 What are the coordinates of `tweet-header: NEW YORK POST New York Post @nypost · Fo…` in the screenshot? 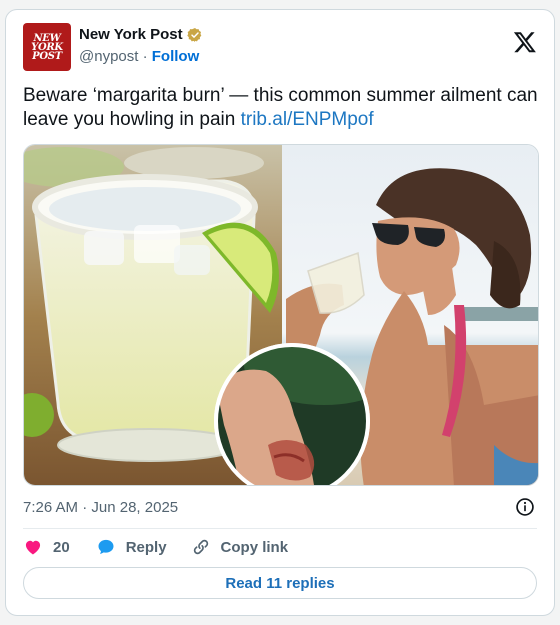 It's located at (280, 48).